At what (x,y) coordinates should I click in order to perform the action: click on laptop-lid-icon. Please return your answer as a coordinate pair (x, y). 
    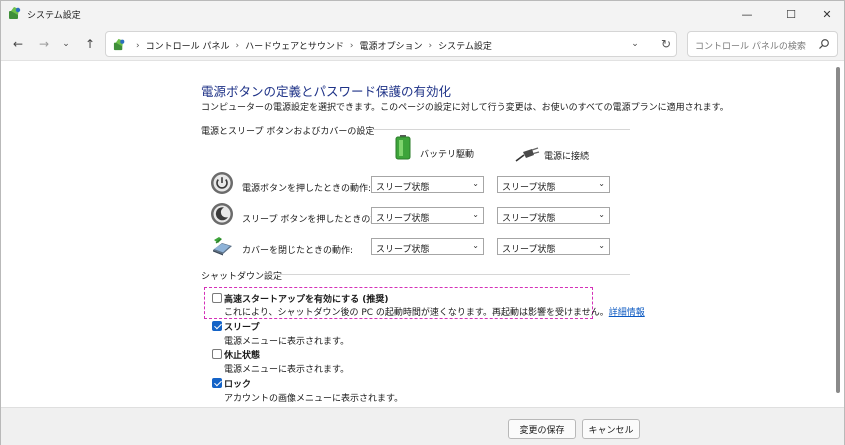
    Looking at the image, I should click on (222, 246).